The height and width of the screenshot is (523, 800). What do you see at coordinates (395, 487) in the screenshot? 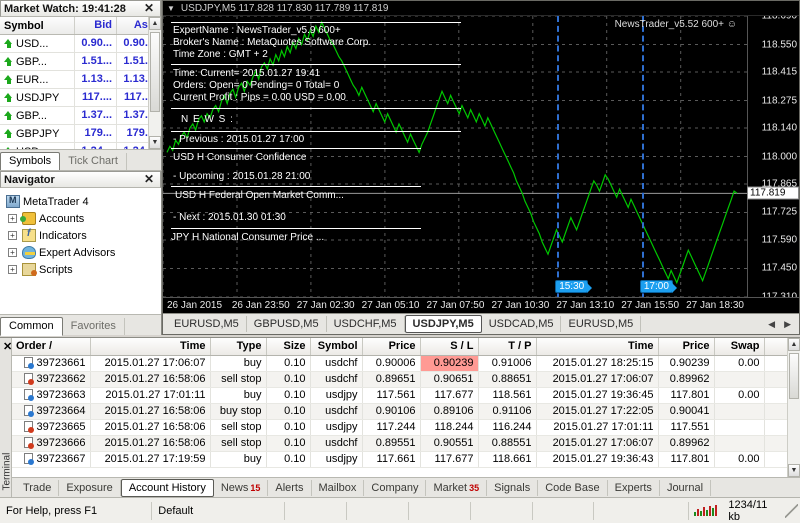
I see `terminal-tab-company: Company` at bounding box center [395, 487].